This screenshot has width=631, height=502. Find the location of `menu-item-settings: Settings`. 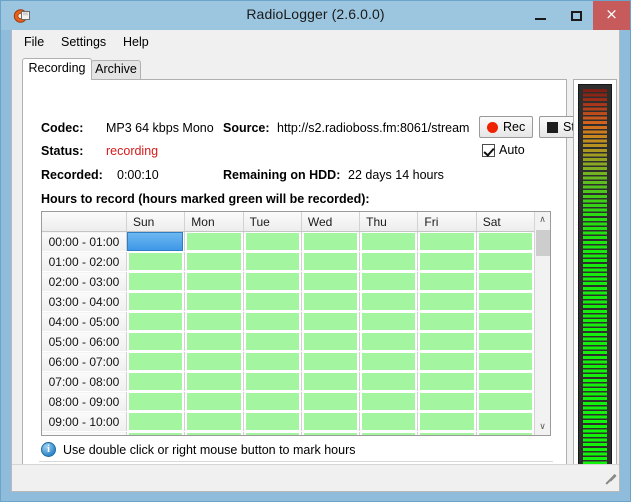

menu-item-settings: Settings is located at coordinates (83, 42).